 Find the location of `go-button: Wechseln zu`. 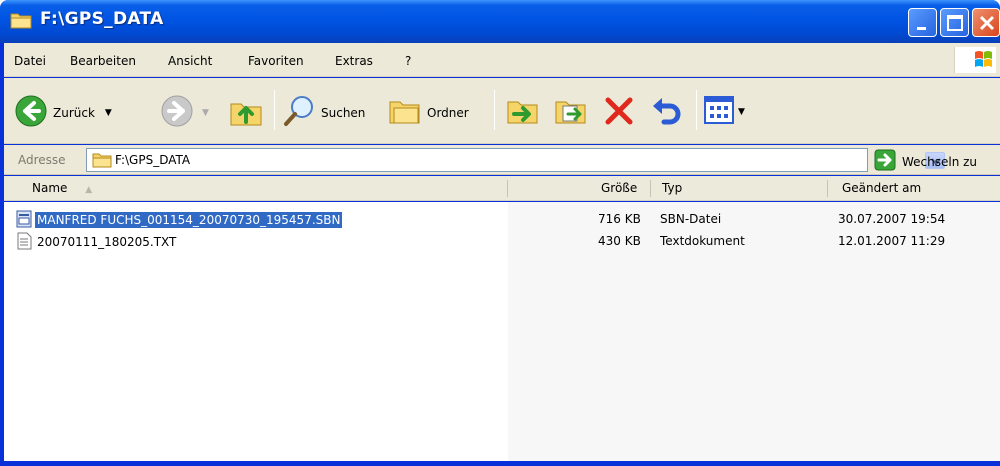

go-button: Wechseln zu is located at coordinates (925, 161).